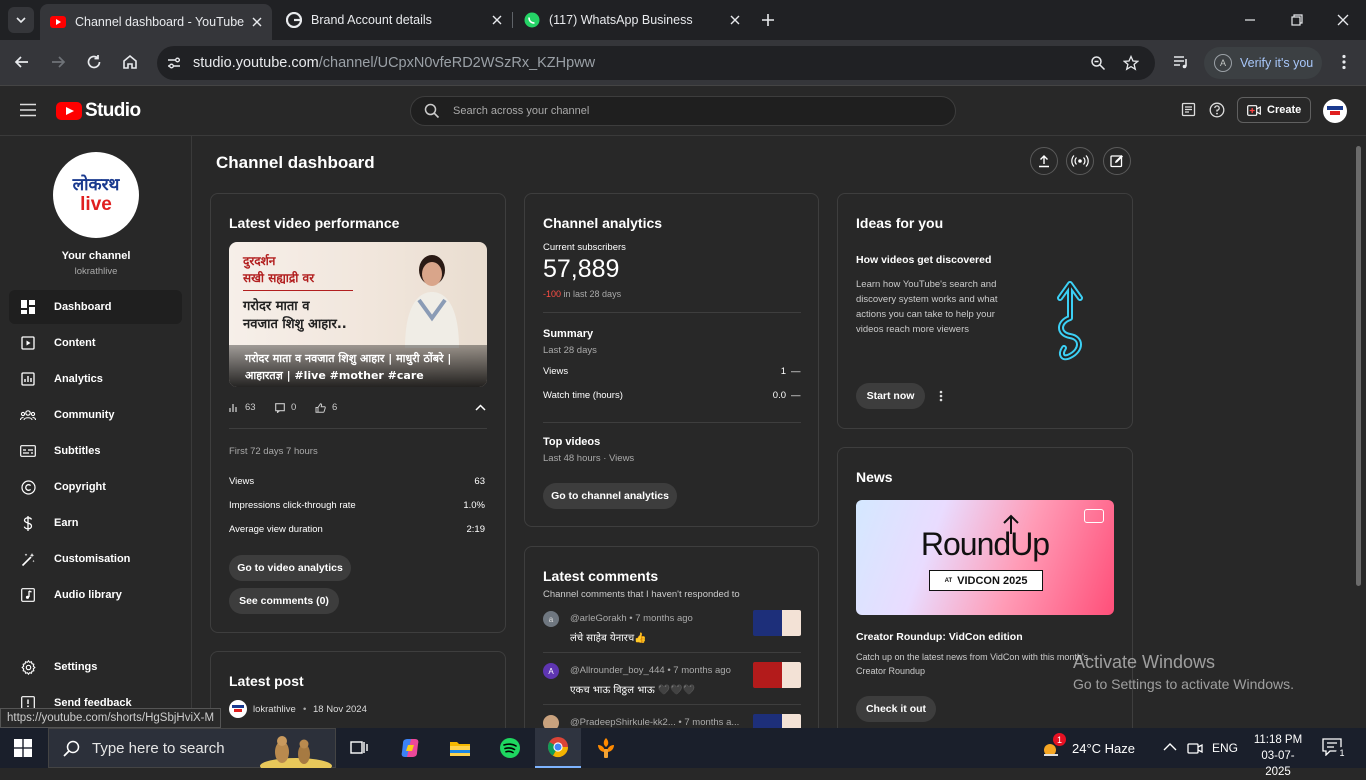 This screenshot has width=1366, height=780. I want to click on language-indicator: ENG, so click(1225, 748).